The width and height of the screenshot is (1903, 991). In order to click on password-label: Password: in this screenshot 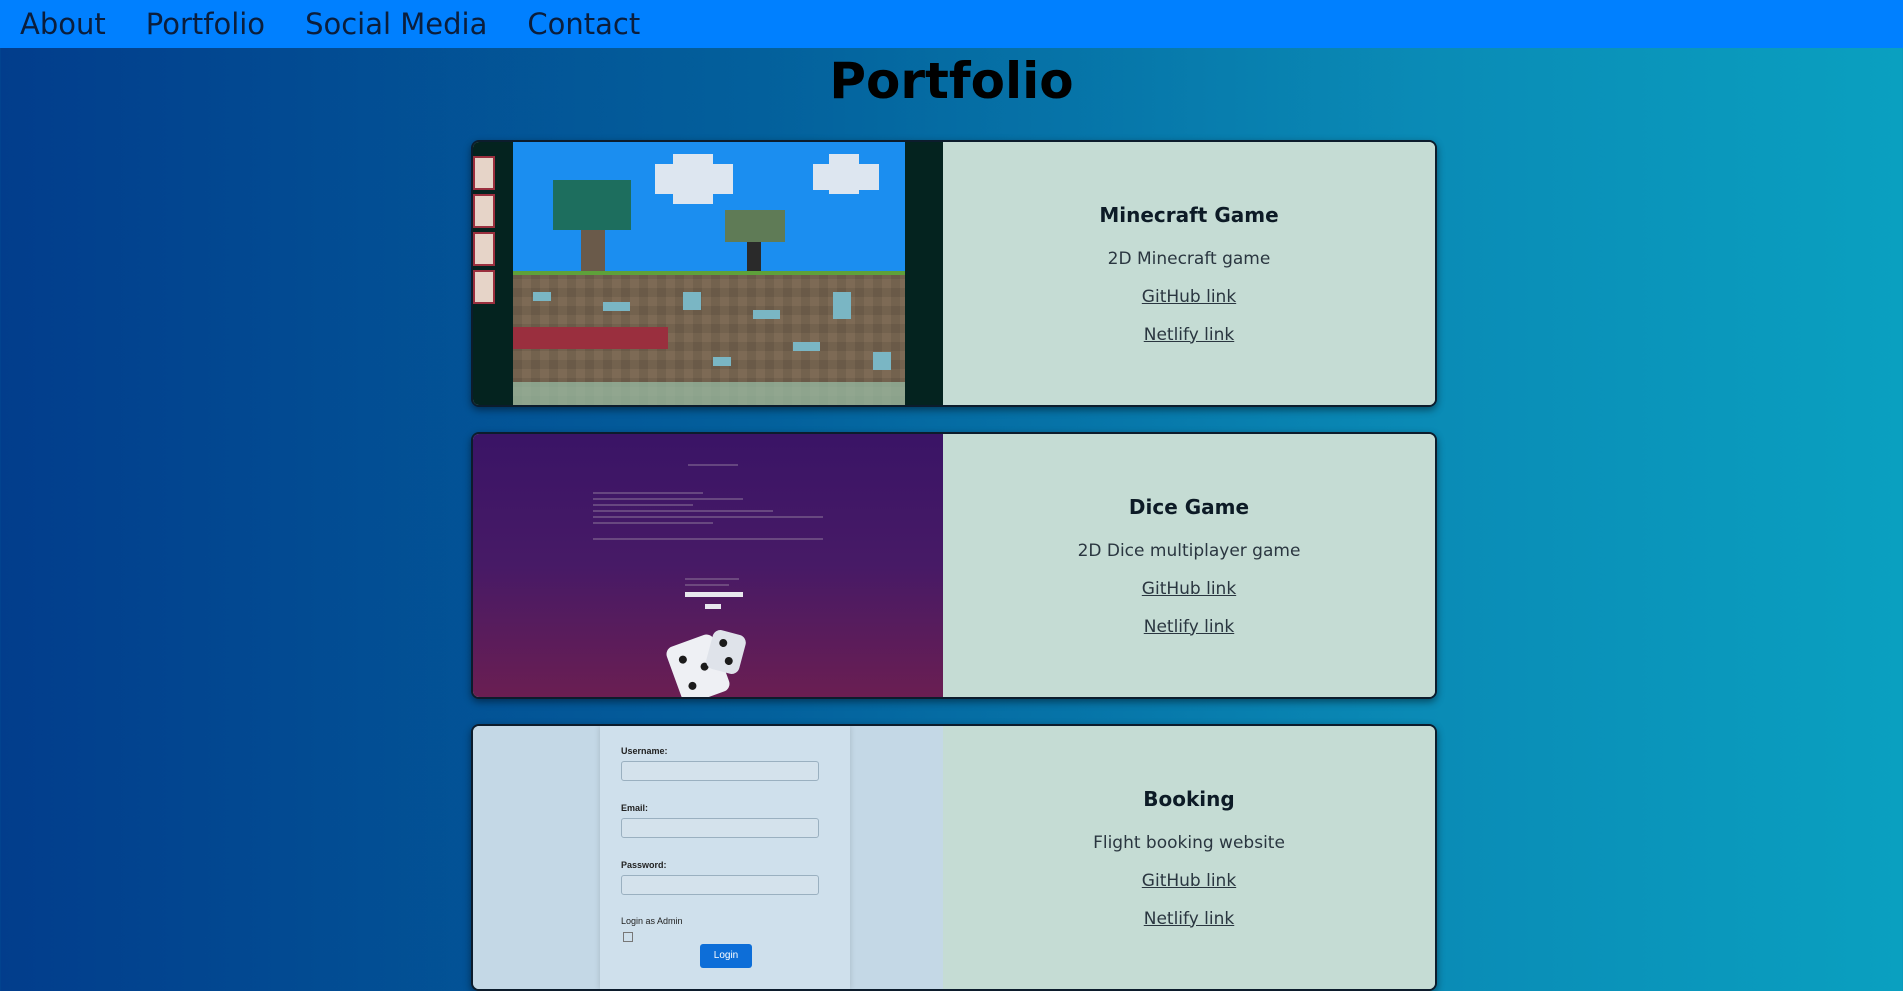, I will do `click(644, 865)`.